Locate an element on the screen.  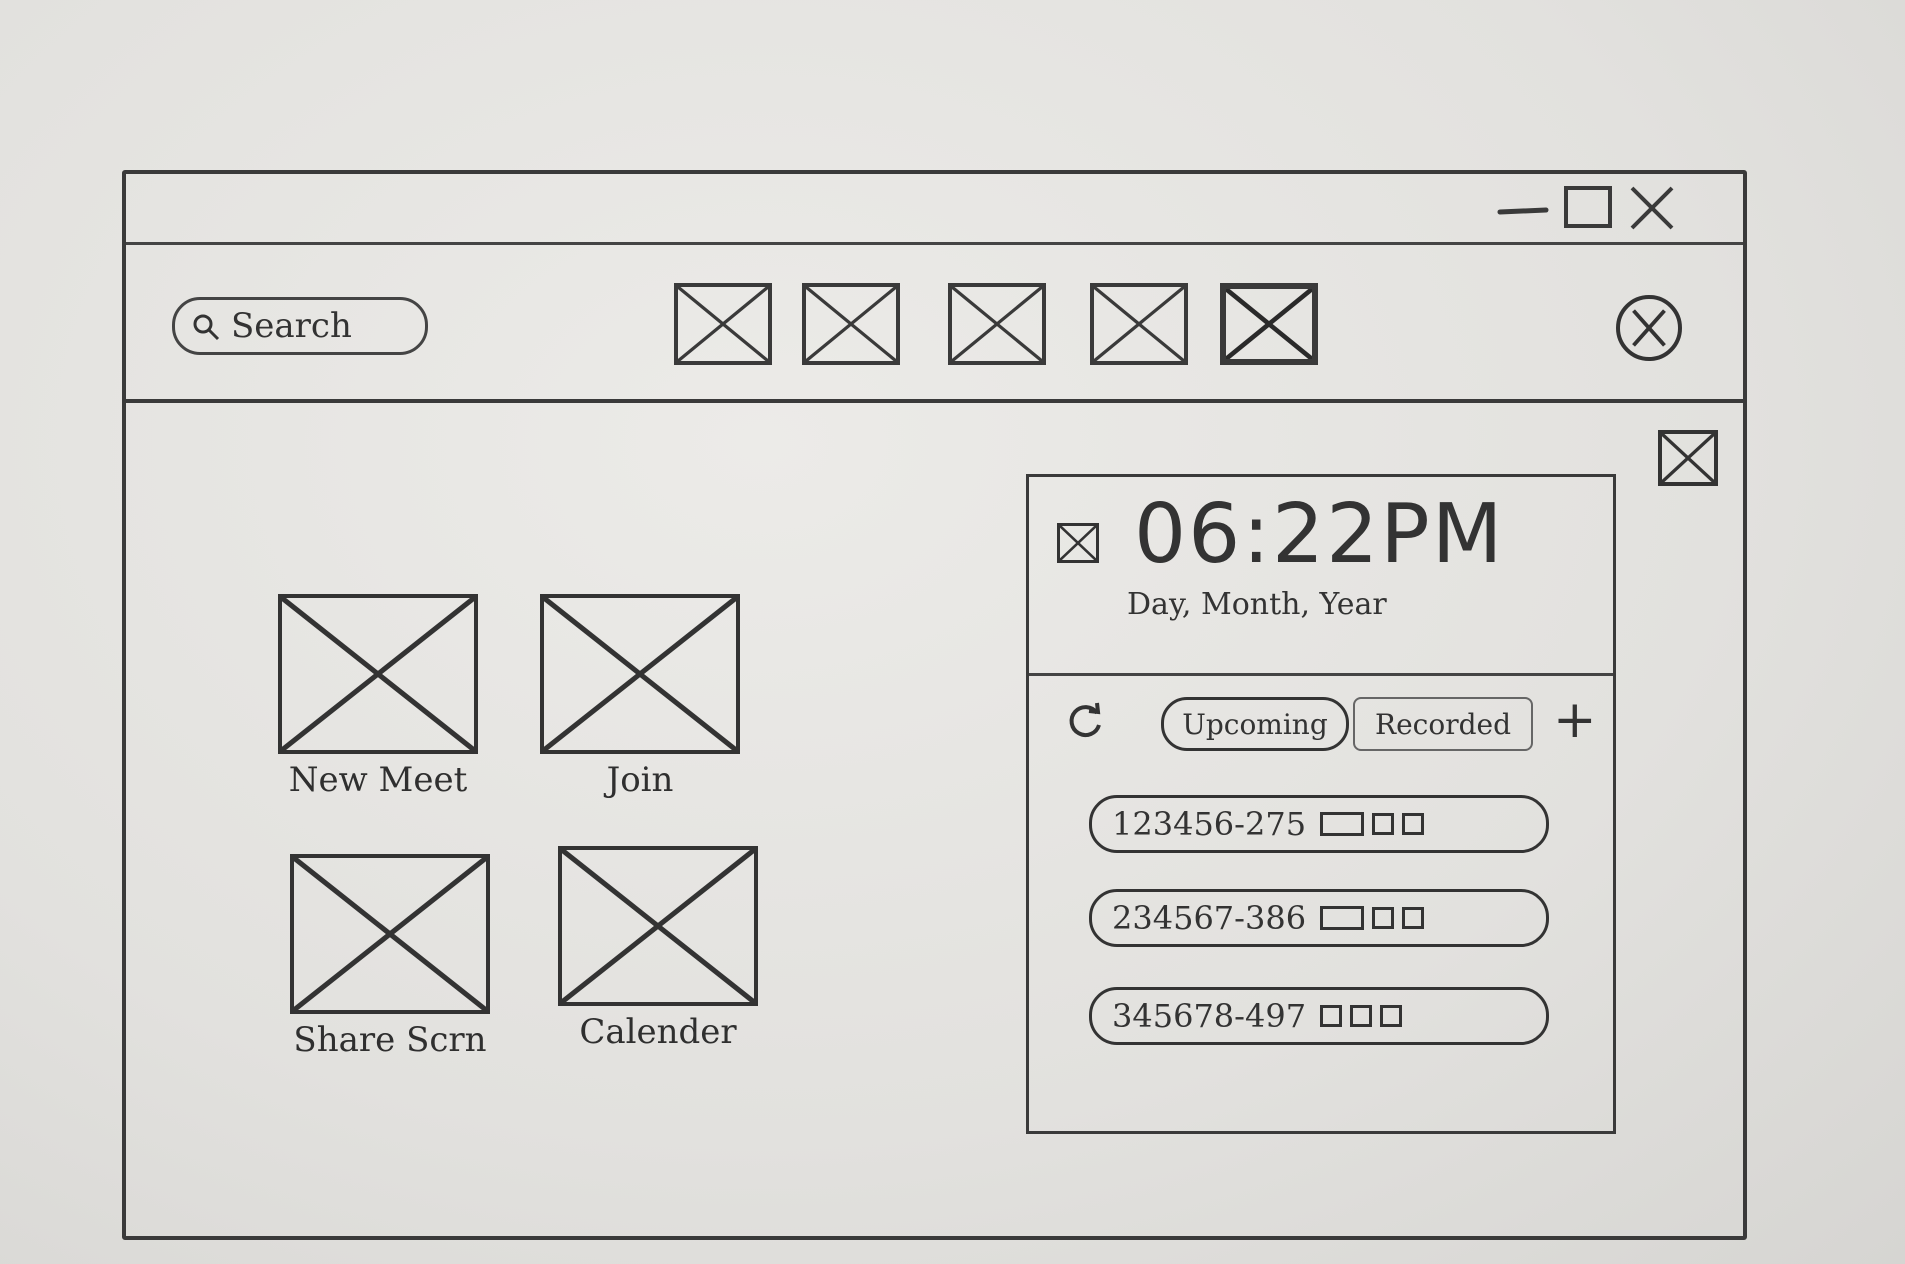
clock-area: 06:22PM Day, Month, Year is located at coordinates (1321, 576).